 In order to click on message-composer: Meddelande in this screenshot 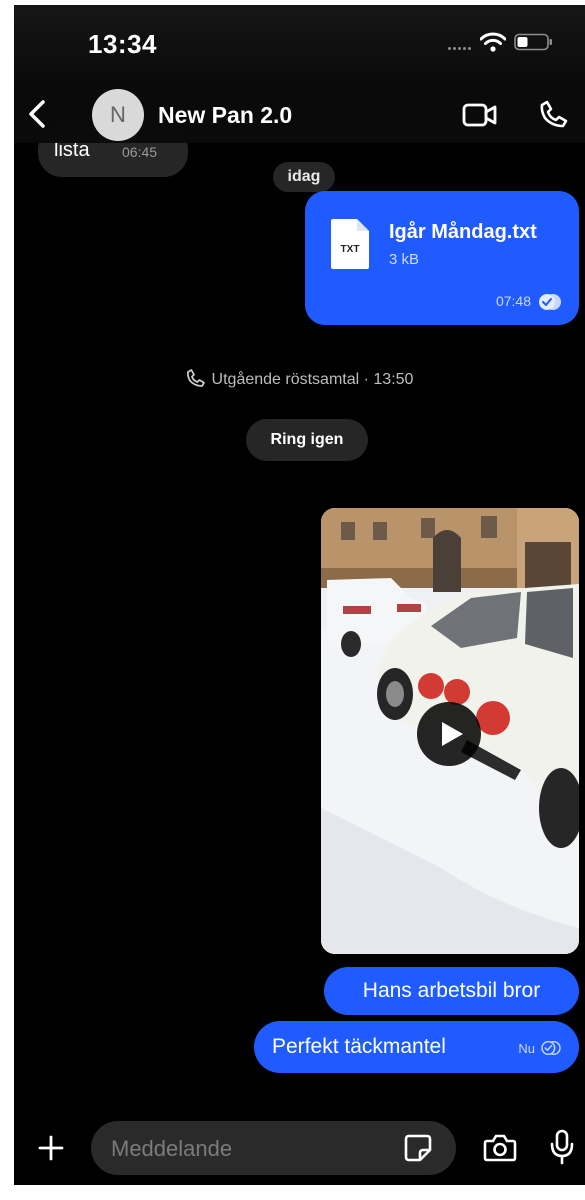, I will do `click(299, 1149)`.